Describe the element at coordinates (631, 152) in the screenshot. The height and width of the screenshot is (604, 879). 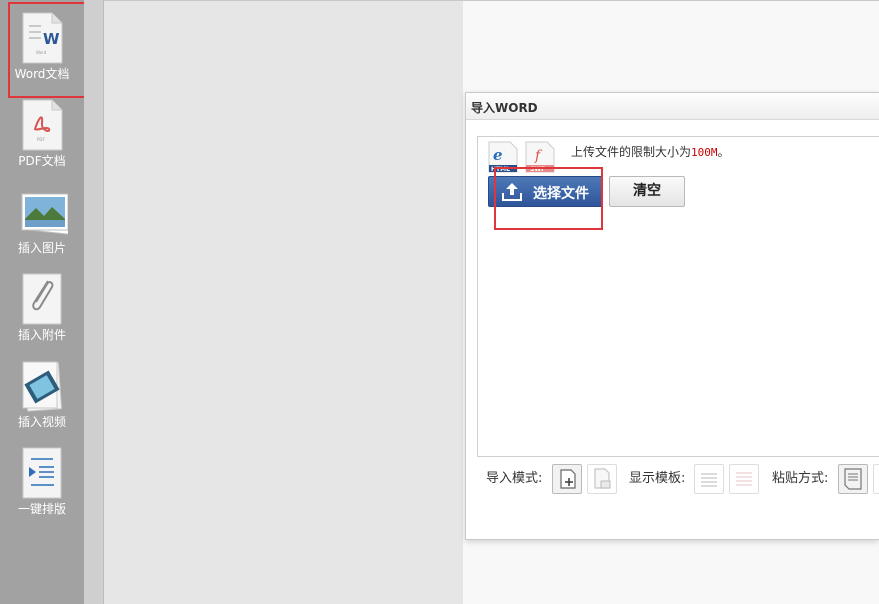
I see `limit-prefix: 上传文件的限制大小为` at that location.